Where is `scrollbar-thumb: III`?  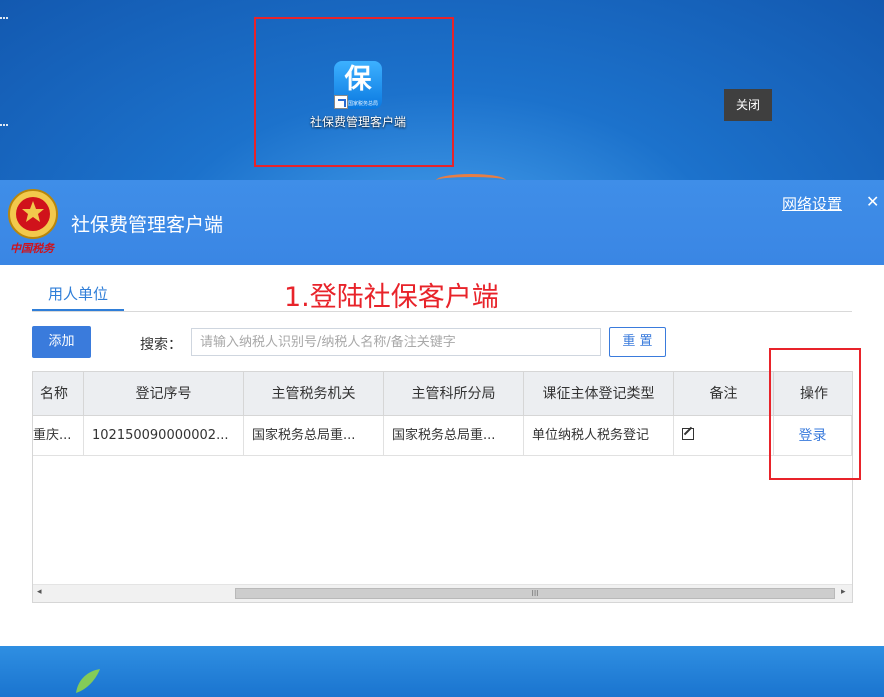
scrollbar-thumb: III is located at coordinates (535, 593).